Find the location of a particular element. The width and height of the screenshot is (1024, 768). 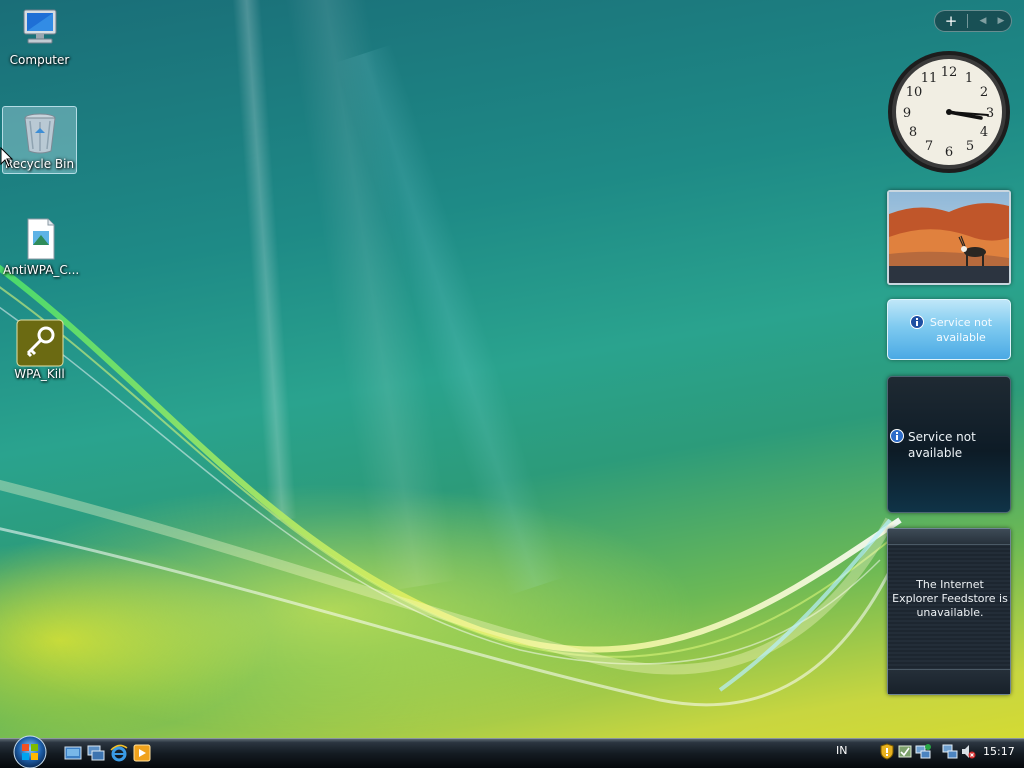

desktop-icon-label: Computer is located at coordinates (39, 60).